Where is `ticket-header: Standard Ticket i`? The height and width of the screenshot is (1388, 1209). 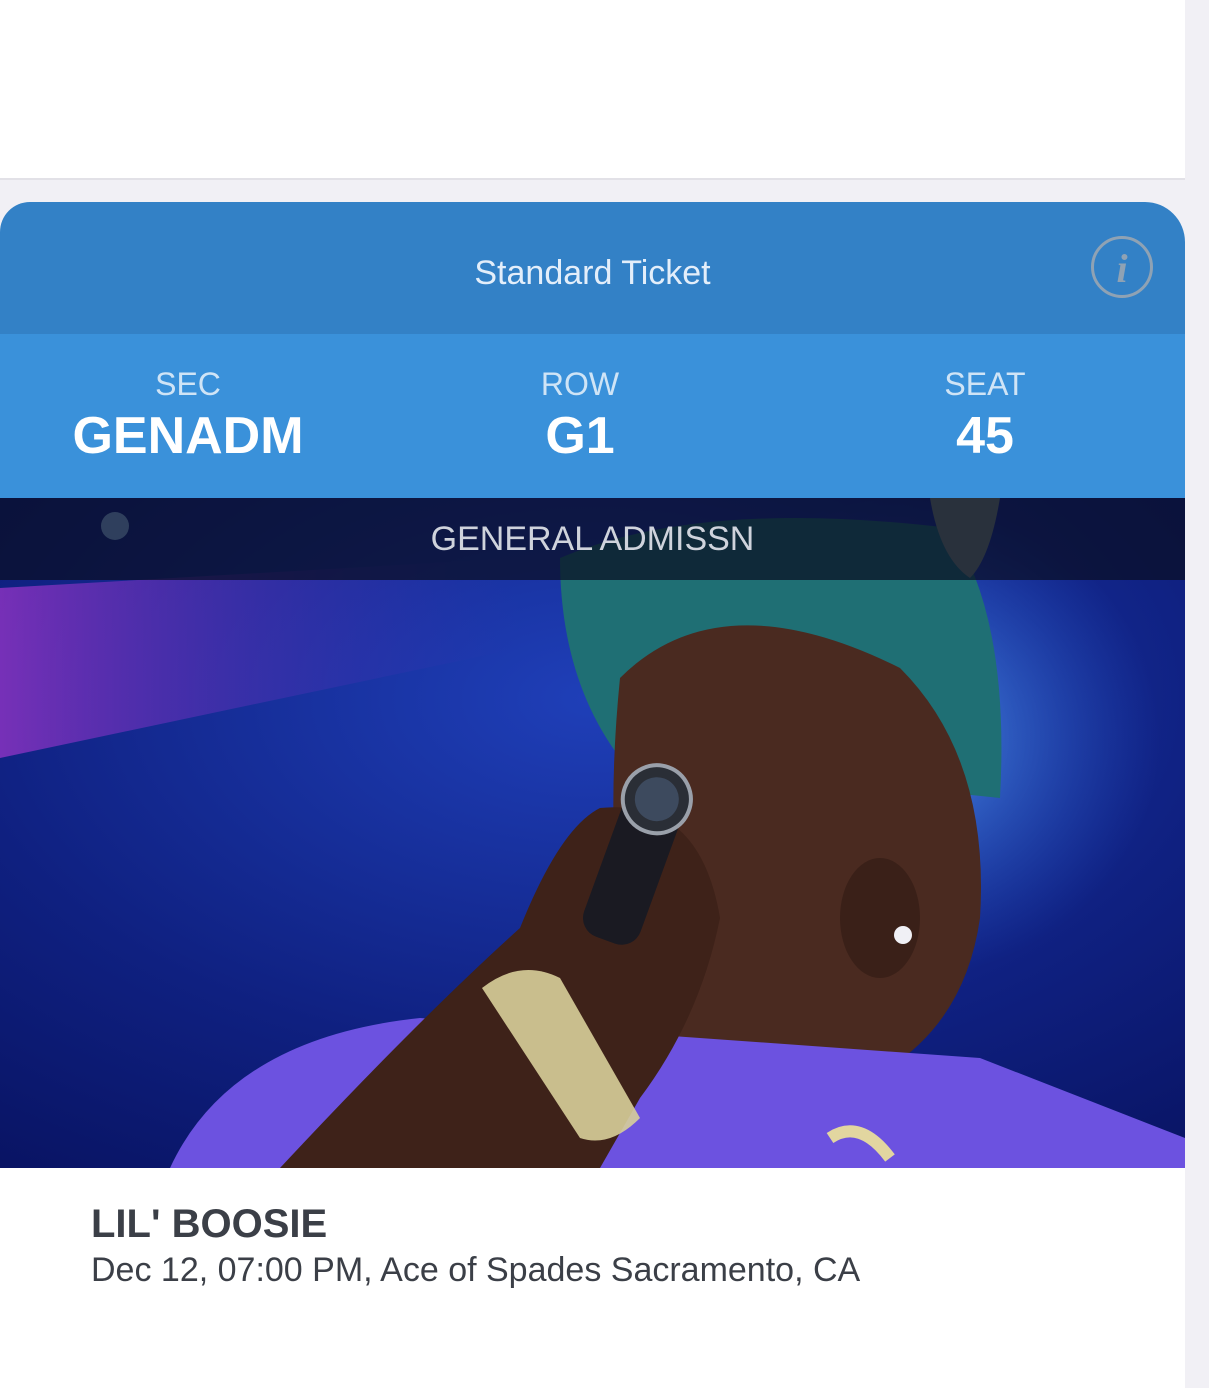
ticket-header: Standard Ticket i is located at coordinates (592, 268).